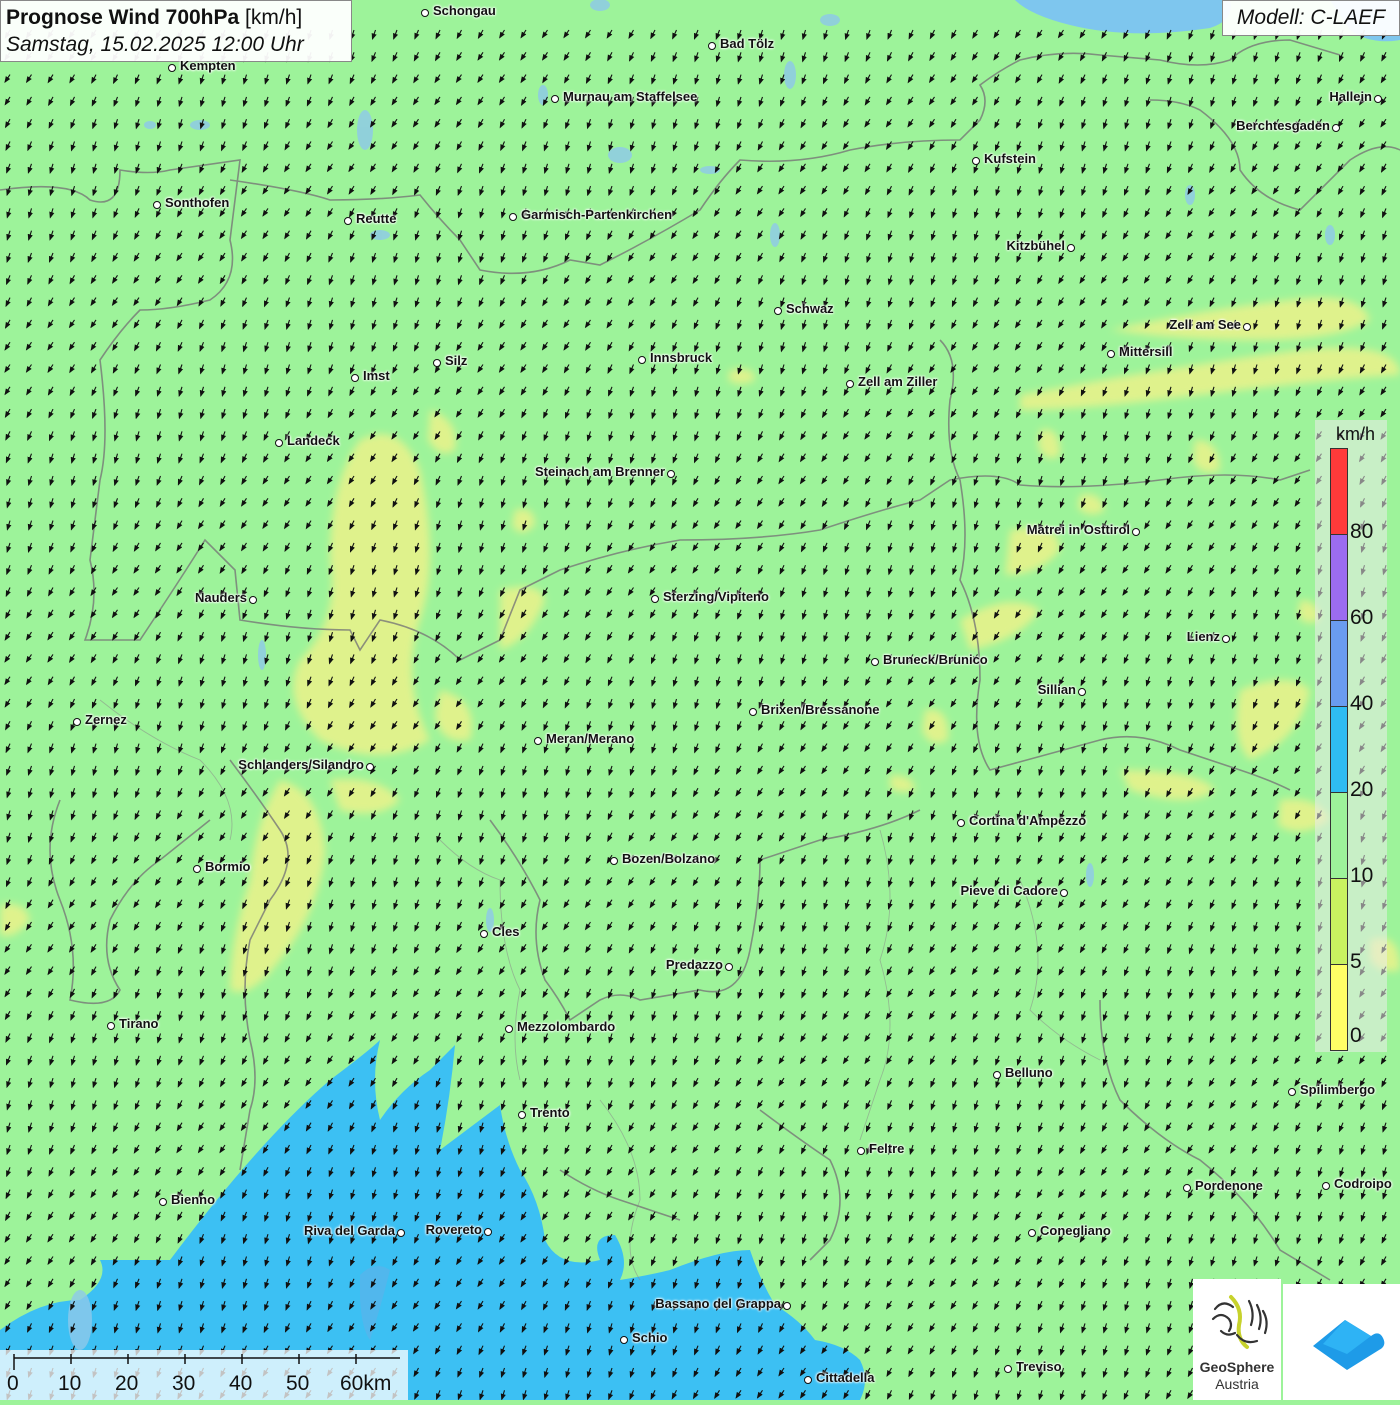 This screenshot has height=1405, width=1400. Describe the element at coordinates (376, 218) in the screenshot. I see `city-label: Reutte` at that location.